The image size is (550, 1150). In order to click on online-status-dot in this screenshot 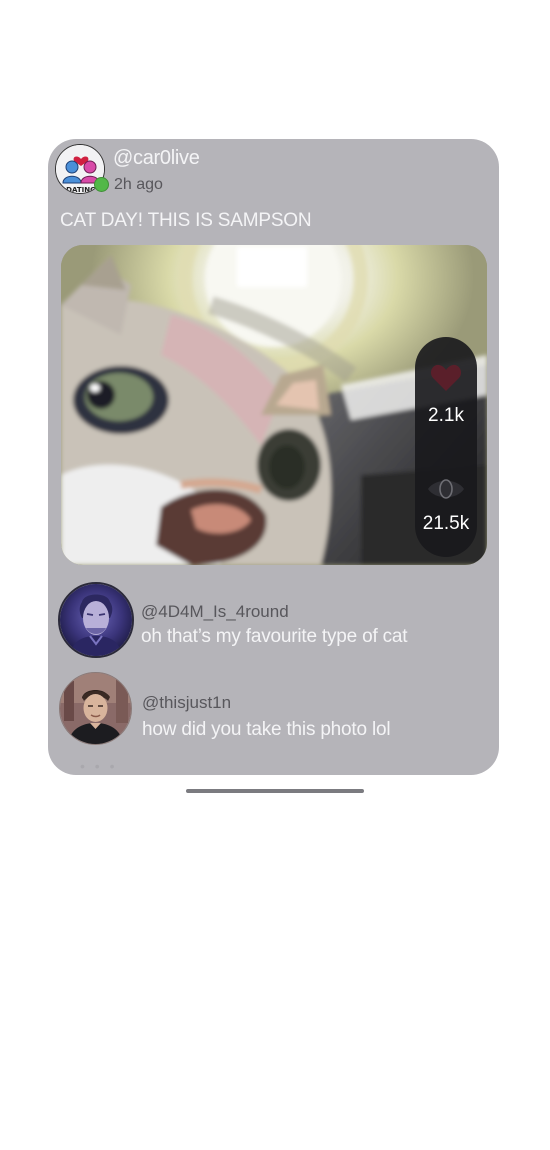, I will do `click(101, 184)`.